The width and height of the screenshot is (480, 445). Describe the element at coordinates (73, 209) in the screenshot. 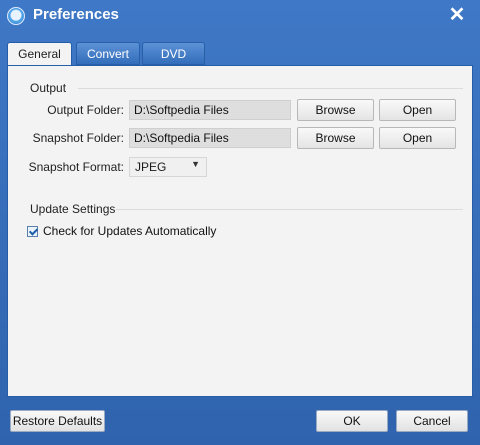

I see `update-section-label: Update Settings` at that location.